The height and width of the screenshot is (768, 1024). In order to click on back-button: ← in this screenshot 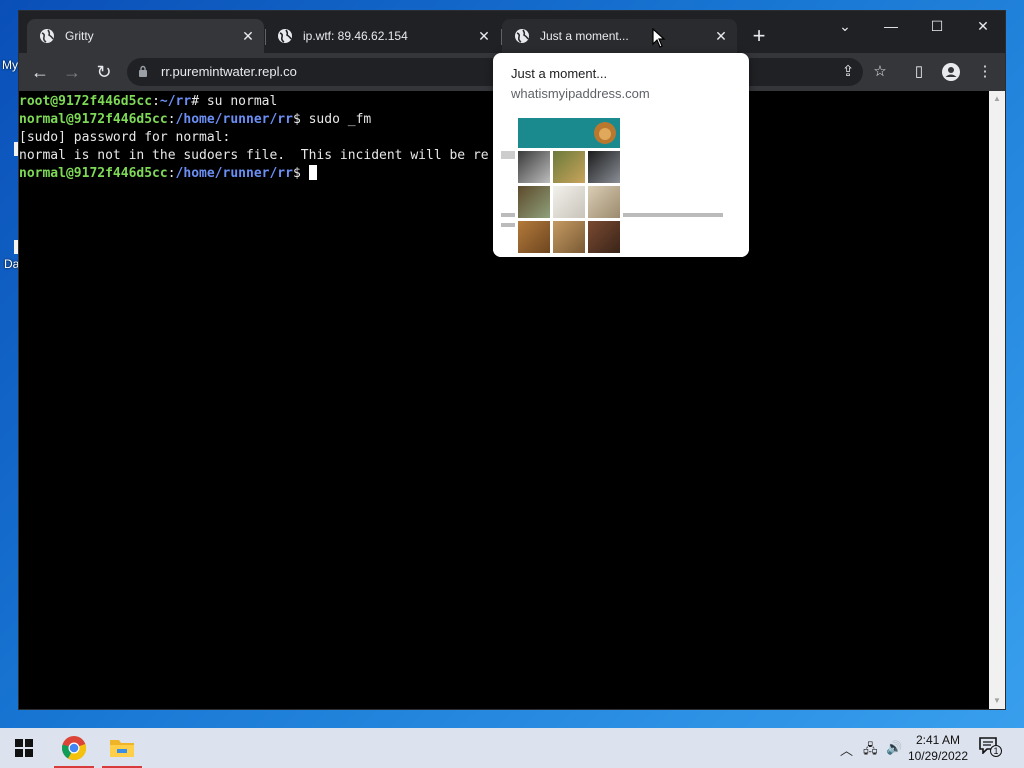, I will do `click(40, 72)`.